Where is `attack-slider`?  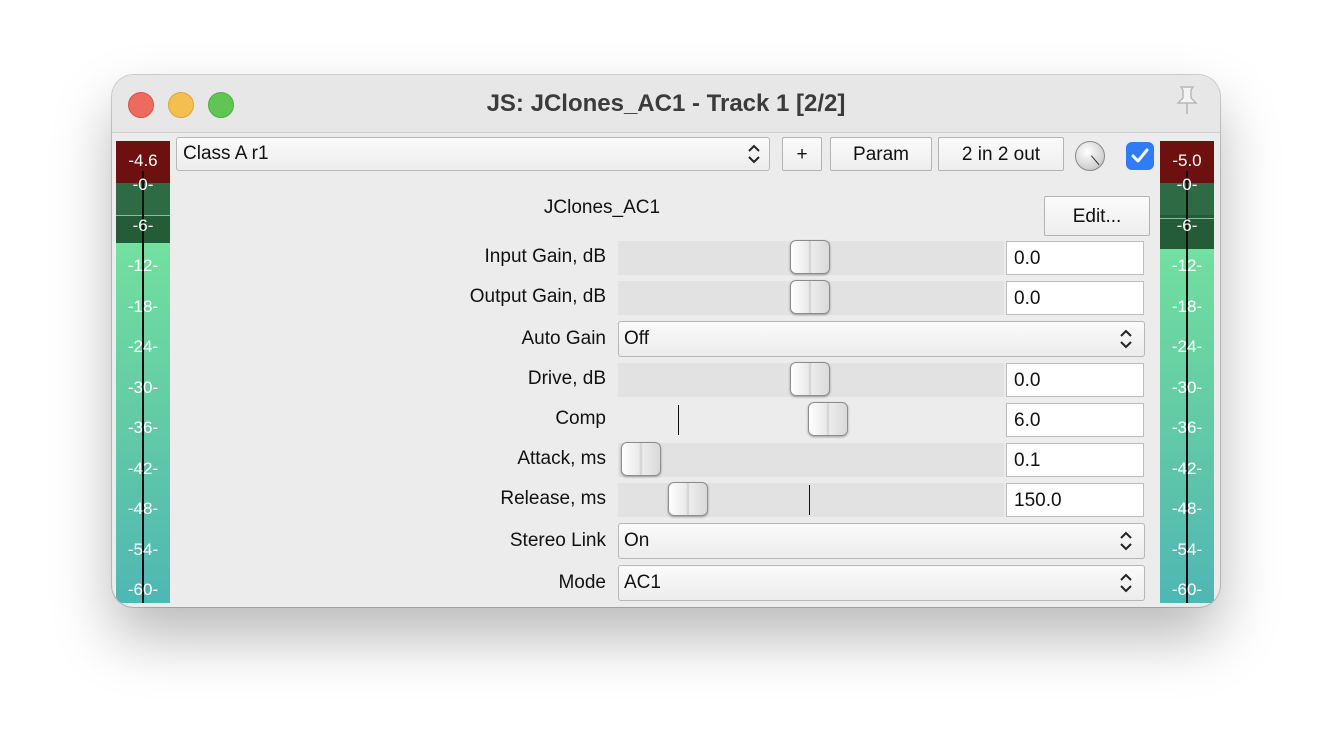
attack-slider is located at coordinates (811, 459).